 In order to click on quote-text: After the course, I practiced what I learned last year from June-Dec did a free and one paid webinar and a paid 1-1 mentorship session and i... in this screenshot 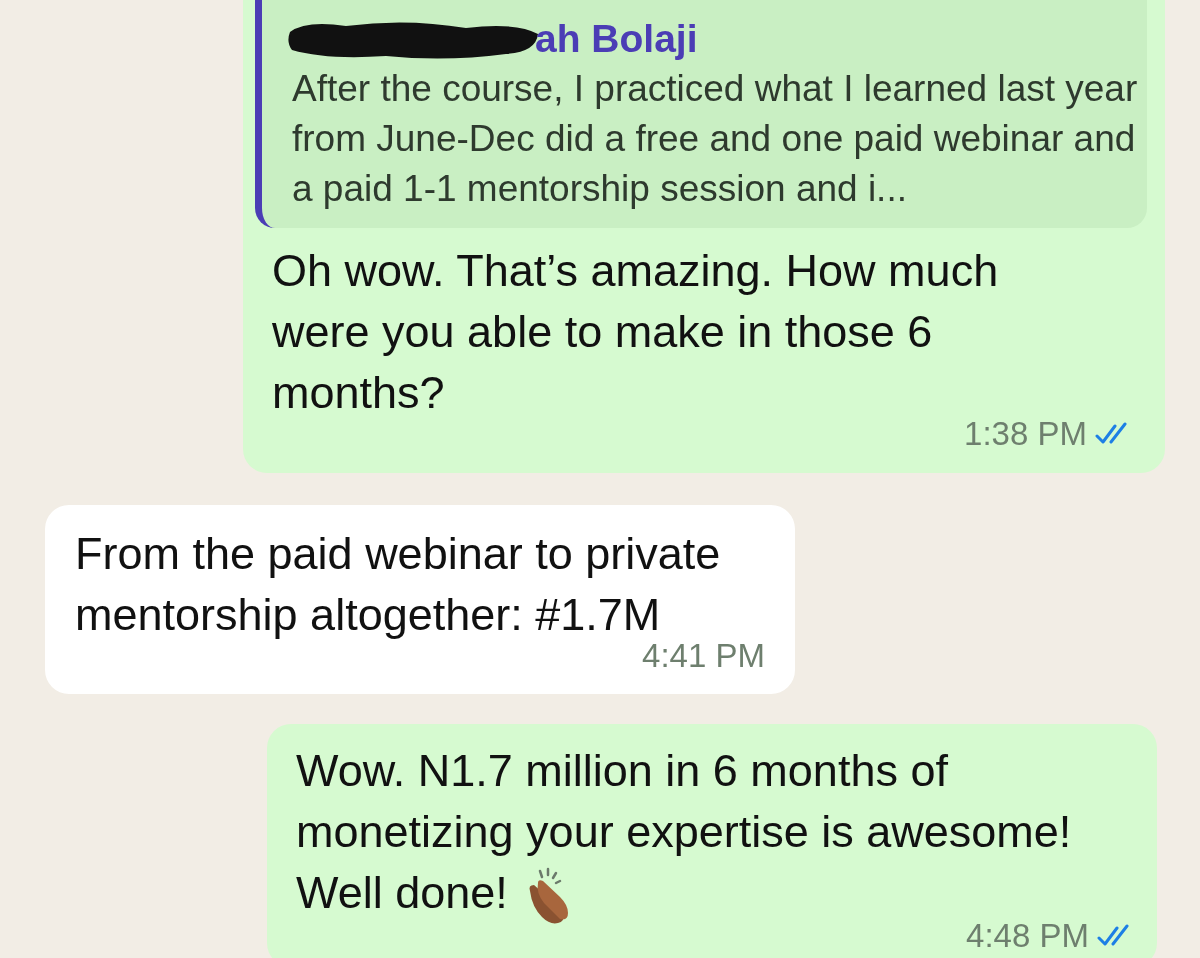, I will do `click(715, 139)`.